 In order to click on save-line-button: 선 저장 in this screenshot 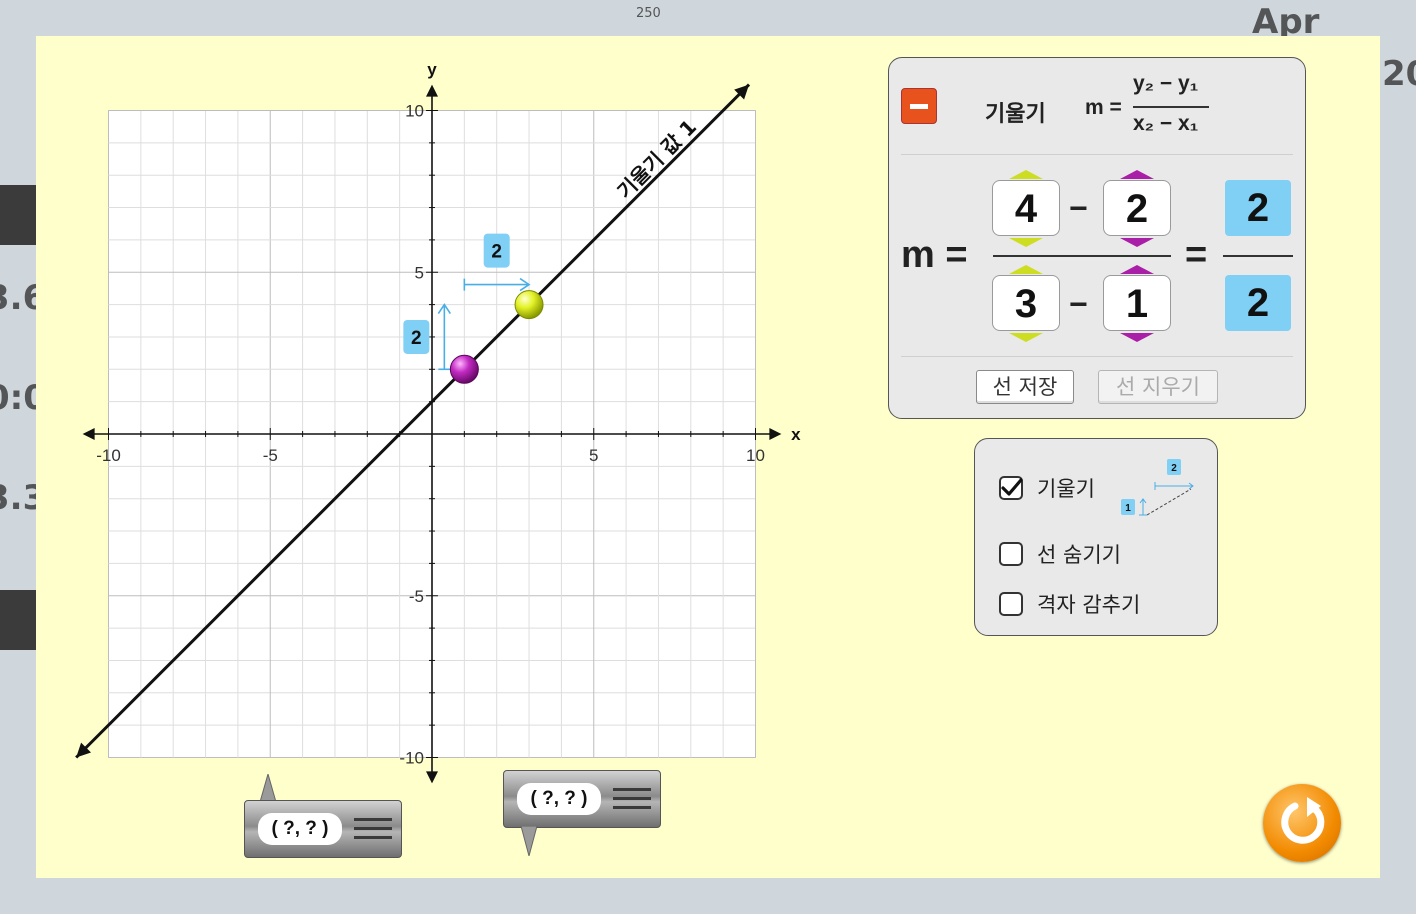, I will do `click(1025, 387)`.